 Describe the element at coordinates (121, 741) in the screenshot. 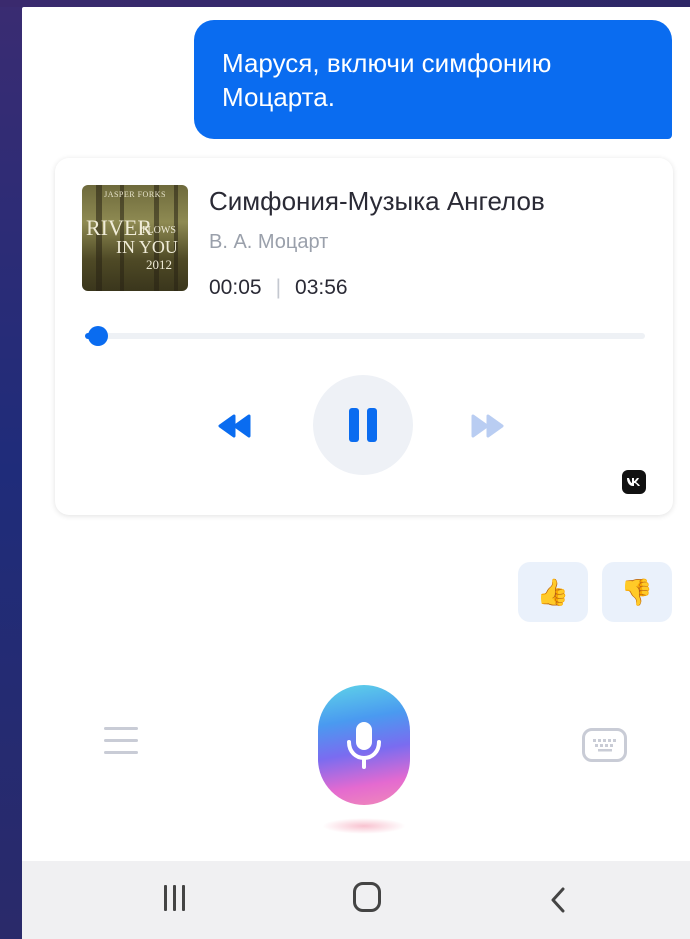

I see `menu-icon` at that location.